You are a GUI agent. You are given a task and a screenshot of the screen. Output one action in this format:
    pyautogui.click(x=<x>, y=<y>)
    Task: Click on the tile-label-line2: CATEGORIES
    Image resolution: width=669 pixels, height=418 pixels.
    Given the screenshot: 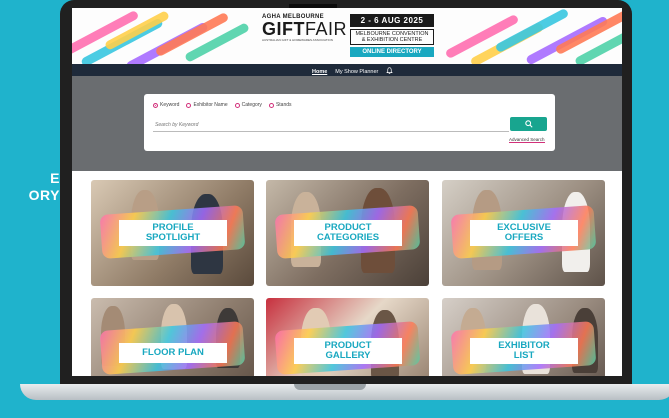 What is the action you would take?
    pyautogui.click(x=348, y=237)
    